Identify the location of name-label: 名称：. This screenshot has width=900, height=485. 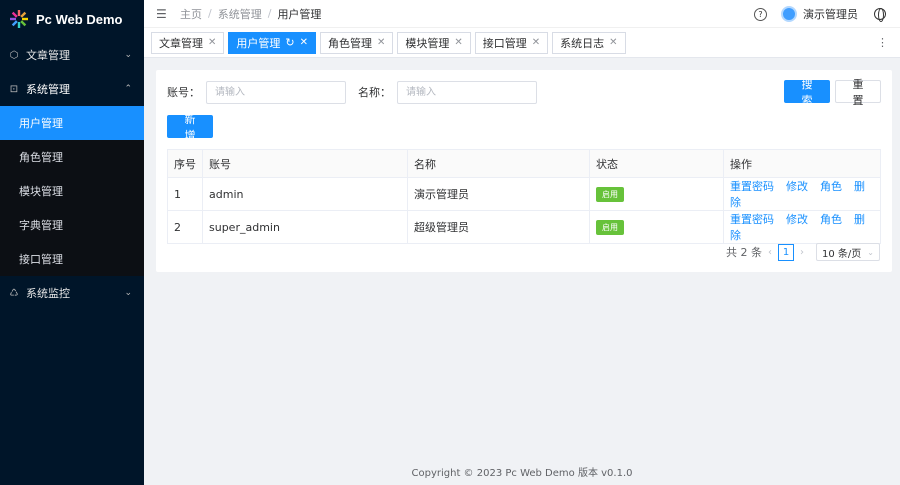
(374, 92).